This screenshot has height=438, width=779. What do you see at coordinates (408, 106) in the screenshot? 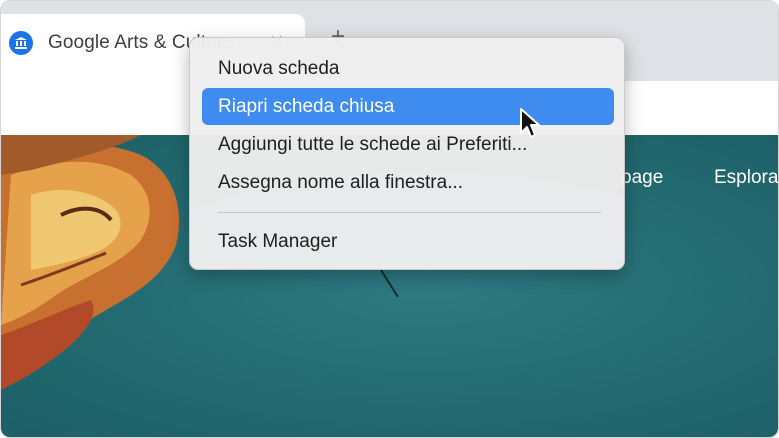
I see `menu-item-reopen-closed-tab: Riapri scheda chiusa` at bounding box center [408, 106].